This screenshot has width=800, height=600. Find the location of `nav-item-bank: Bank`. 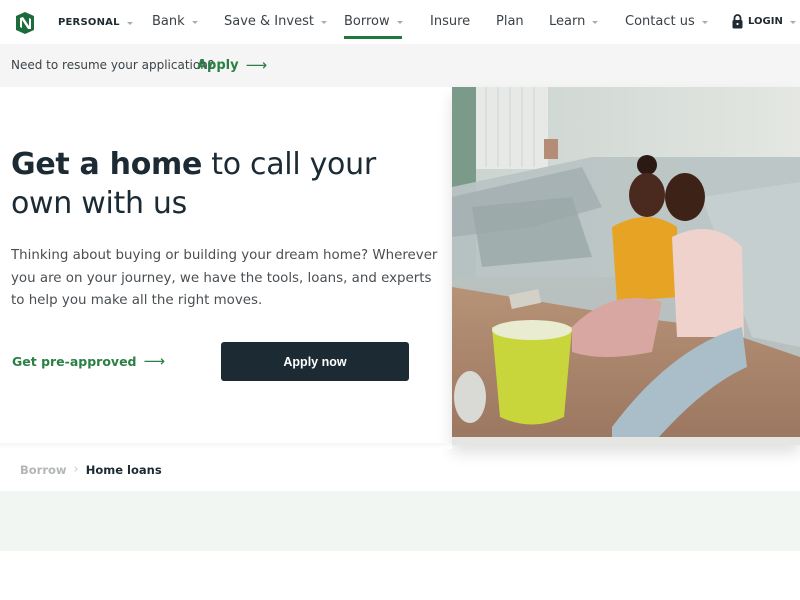

nav-item-bank: Bank is located at coordinates (175, 21).